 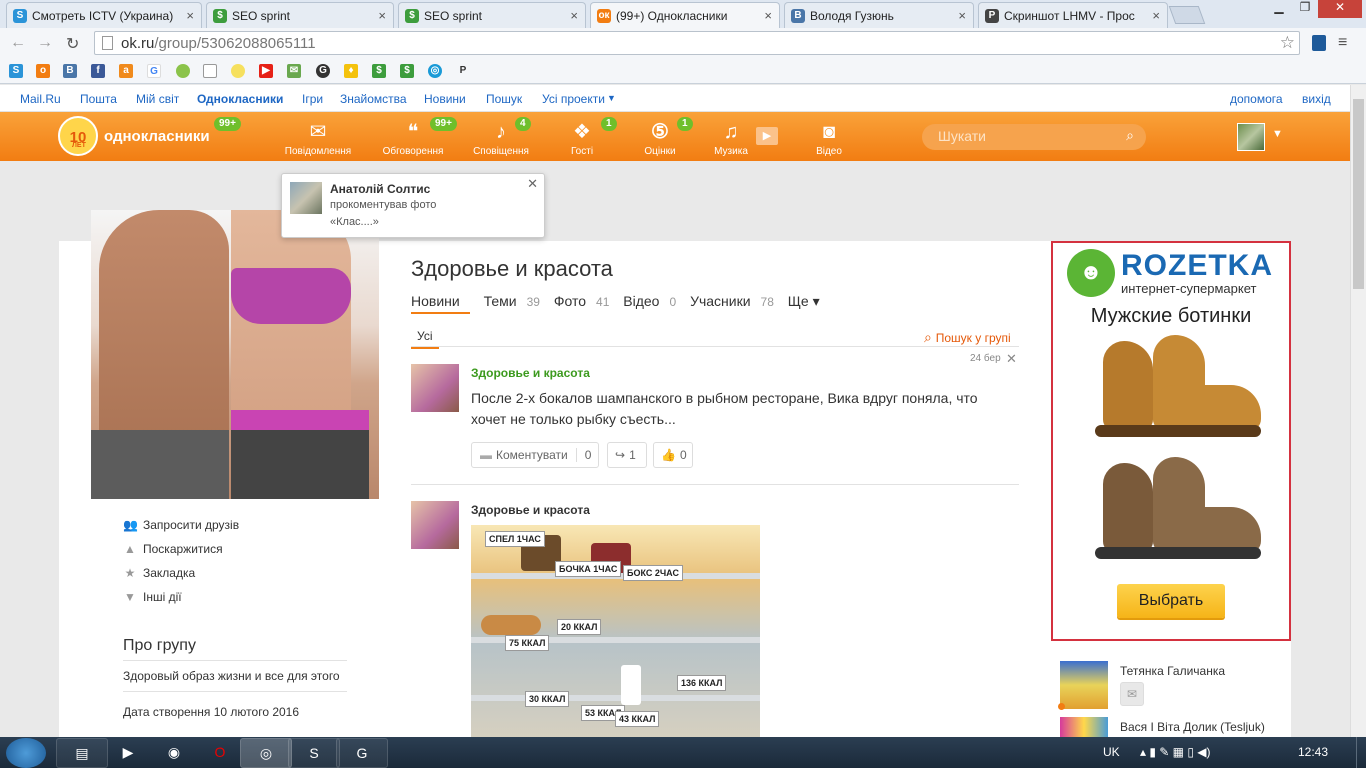 I want to click on maximize-button: ❐, so click(x=1305, y=9).